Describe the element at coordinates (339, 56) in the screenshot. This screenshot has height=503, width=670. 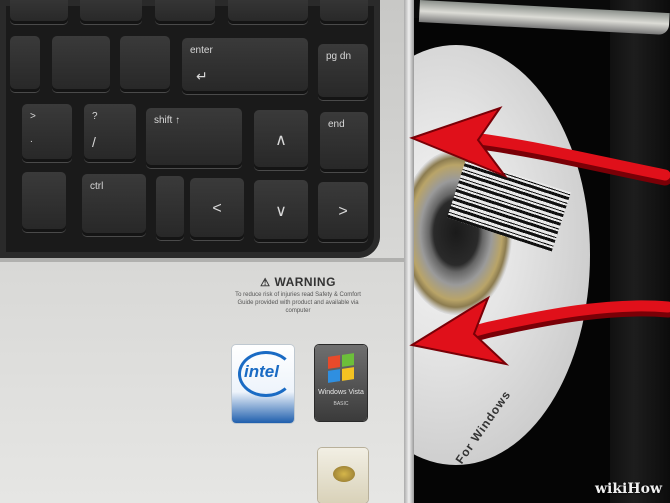
I see `key-pg-dn-label: pg dn` at that location.